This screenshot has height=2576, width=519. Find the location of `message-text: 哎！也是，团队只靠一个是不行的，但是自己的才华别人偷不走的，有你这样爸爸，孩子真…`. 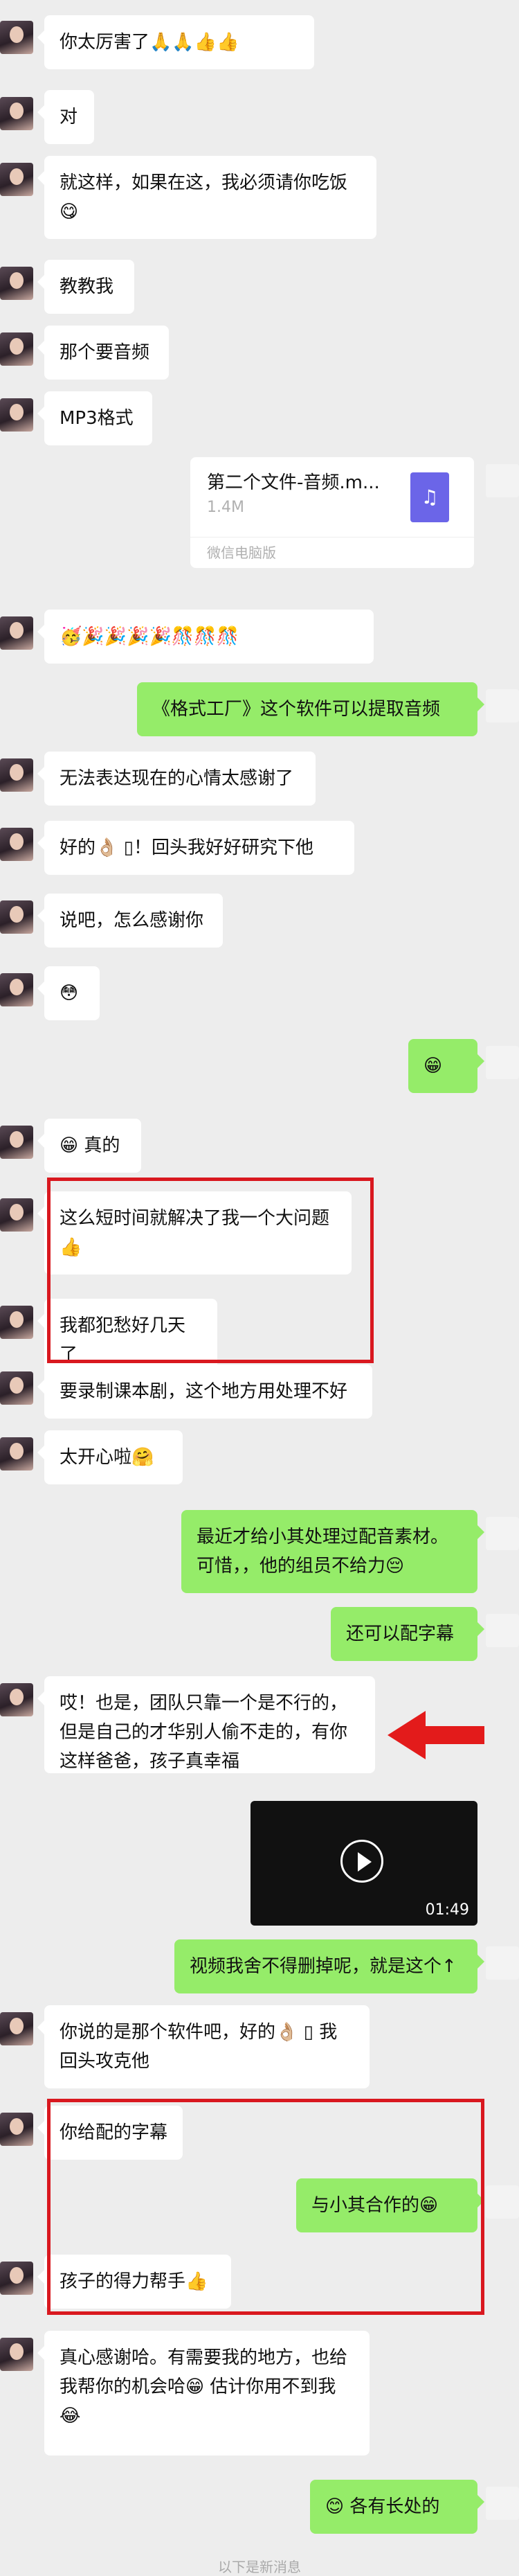

message-text: 哎！也是，团队只靠一个是不行的，但是自己的才华别人偷不走的，有你这样爸爸，孩子真… is located at coordinates (204, 1732).